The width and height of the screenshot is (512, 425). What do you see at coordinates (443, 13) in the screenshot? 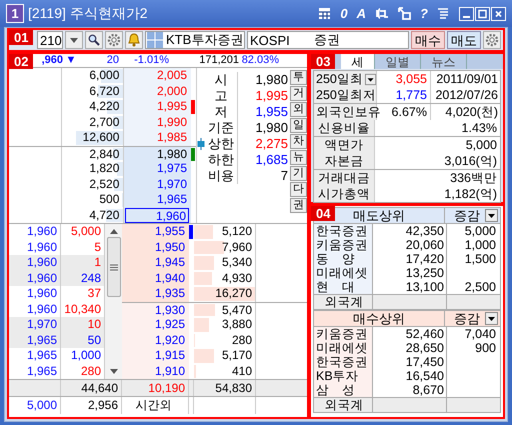
I see `list-icon` at bounding box center [443, 13].